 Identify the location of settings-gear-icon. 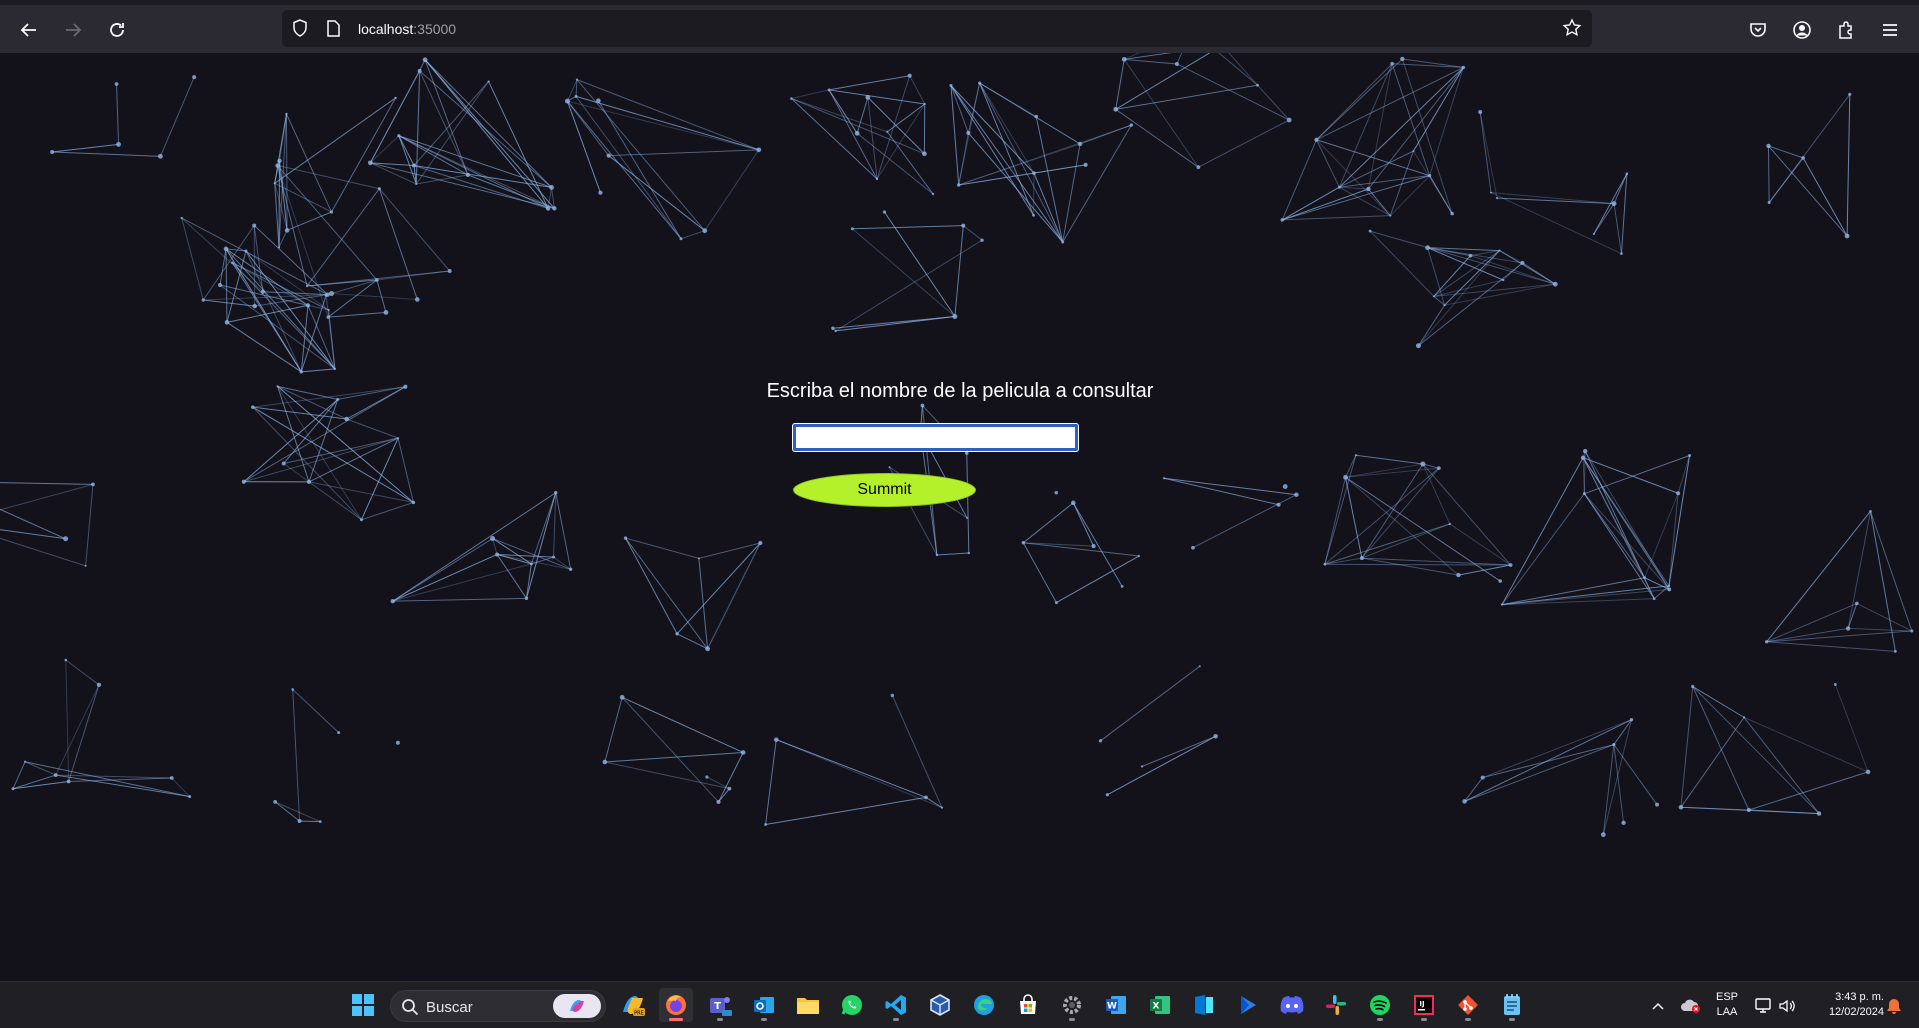
(1072, 1005).